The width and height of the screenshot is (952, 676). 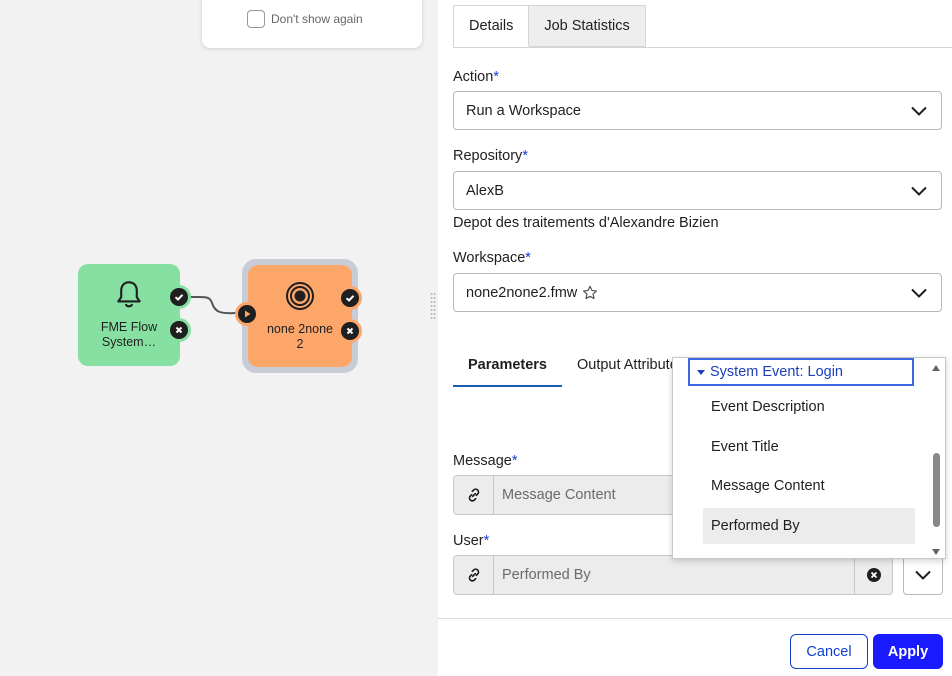 I want to click on scroll-up-icon, so click(x=936, y=368).